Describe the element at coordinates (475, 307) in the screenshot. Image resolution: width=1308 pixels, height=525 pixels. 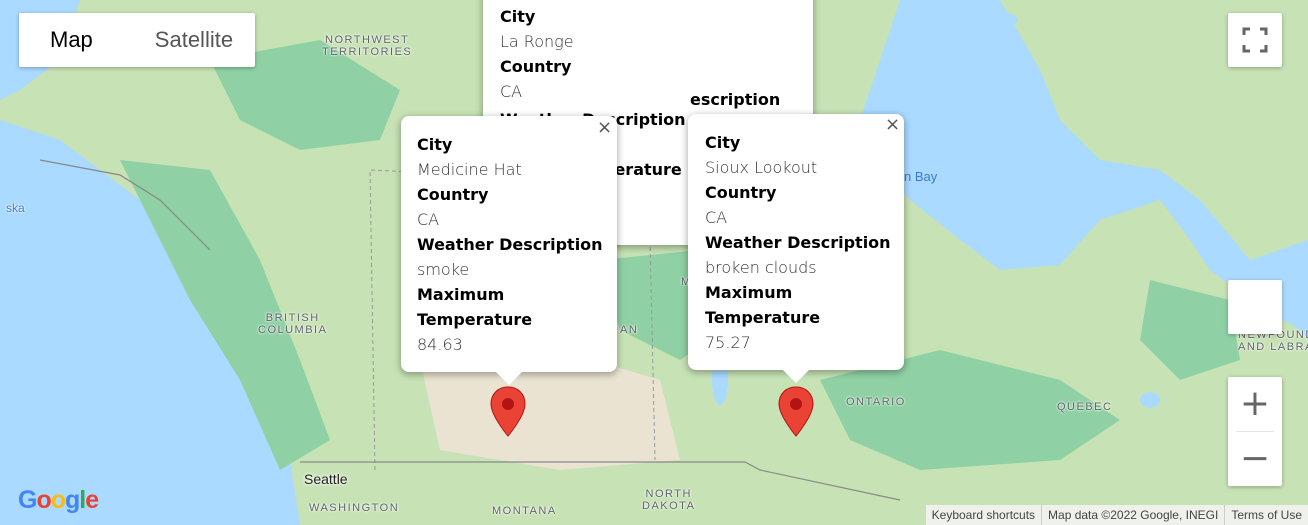
I see `medicine-hat-max-temp-label: Maximum Temperature` at that location.